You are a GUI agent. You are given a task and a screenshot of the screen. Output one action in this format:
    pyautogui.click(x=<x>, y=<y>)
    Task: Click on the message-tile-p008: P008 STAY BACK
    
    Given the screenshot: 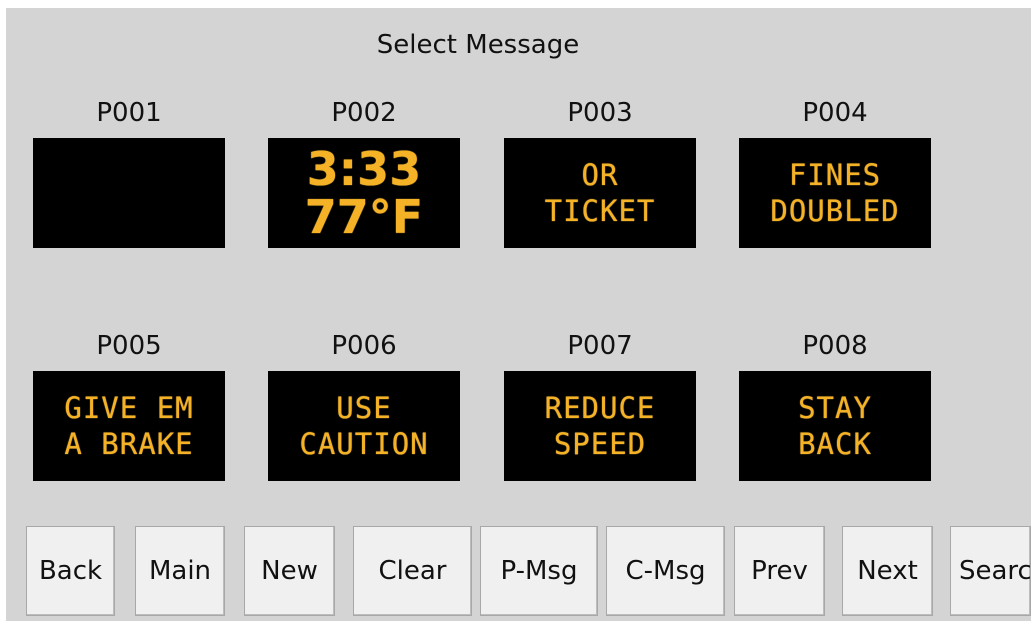 What is the action you would take?
    pyautogui.click(x=835, y=406)
    